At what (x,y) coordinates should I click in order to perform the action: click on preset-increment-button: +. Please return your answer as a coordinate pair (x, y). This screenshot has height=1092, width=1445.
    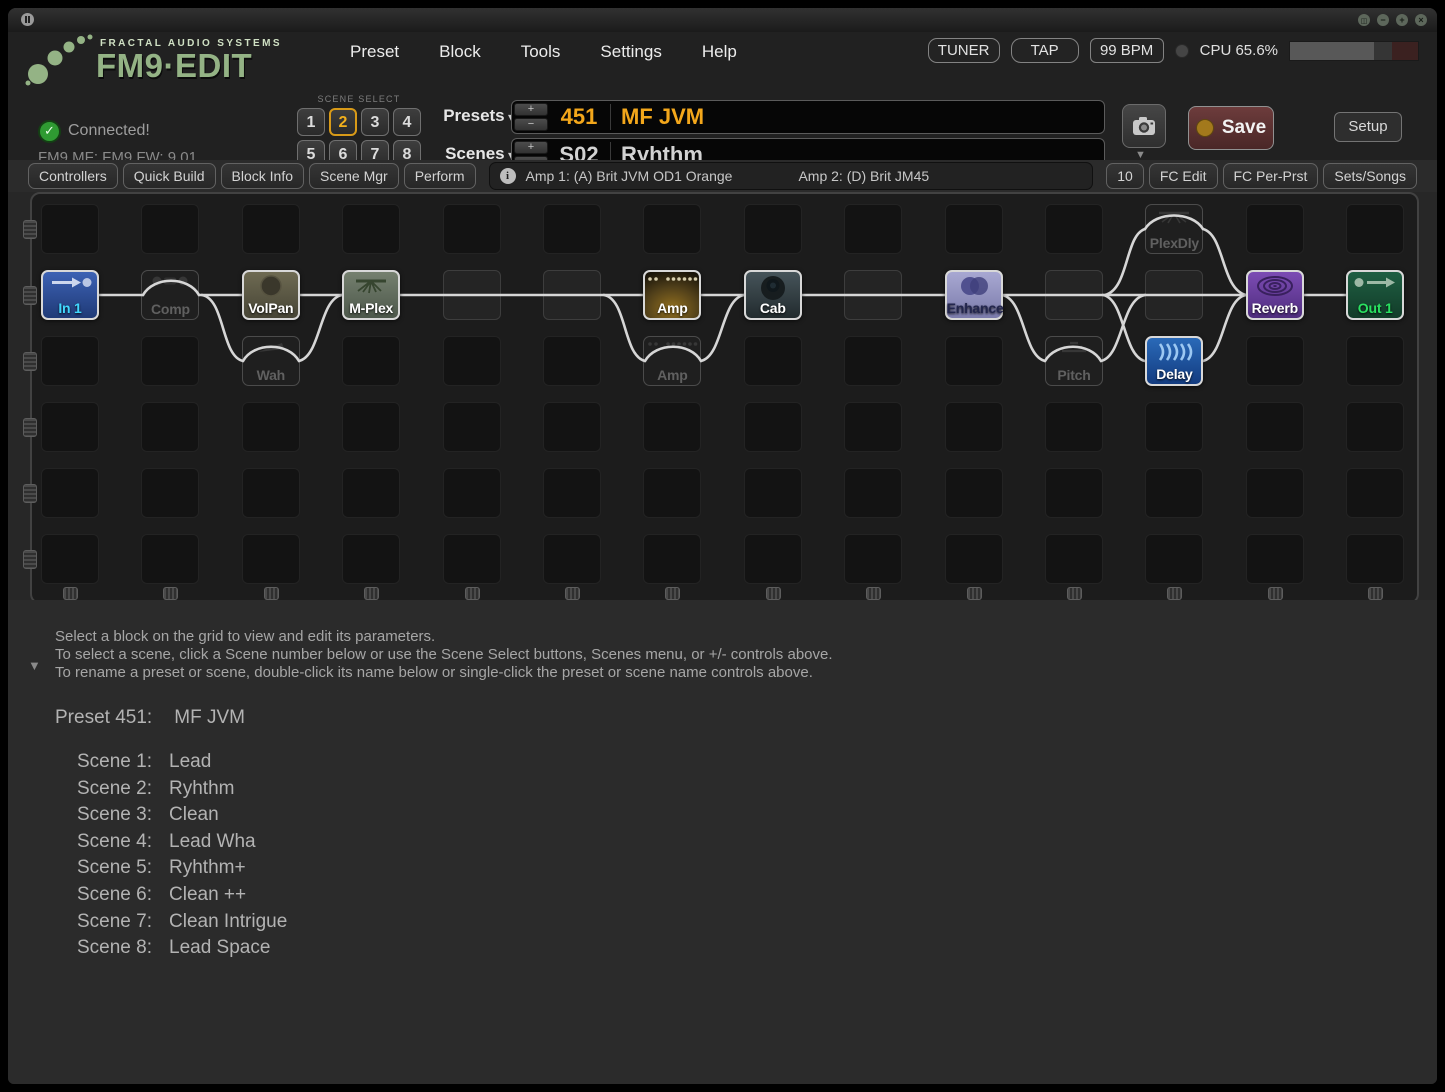
    Looking at the image, I should click on (531, 109).